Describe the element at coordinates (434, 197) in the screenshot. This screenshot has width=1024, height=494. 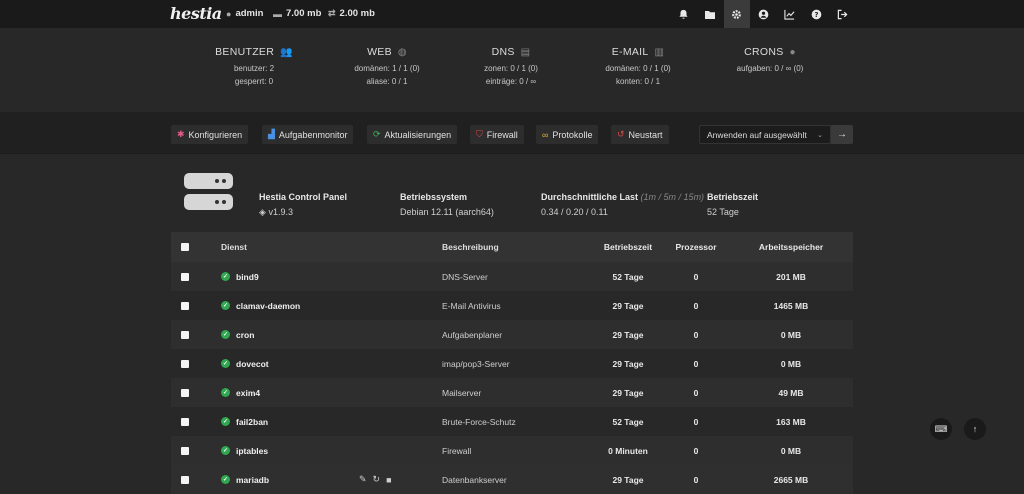
I see `os-label: Betriebssystem` at that location.